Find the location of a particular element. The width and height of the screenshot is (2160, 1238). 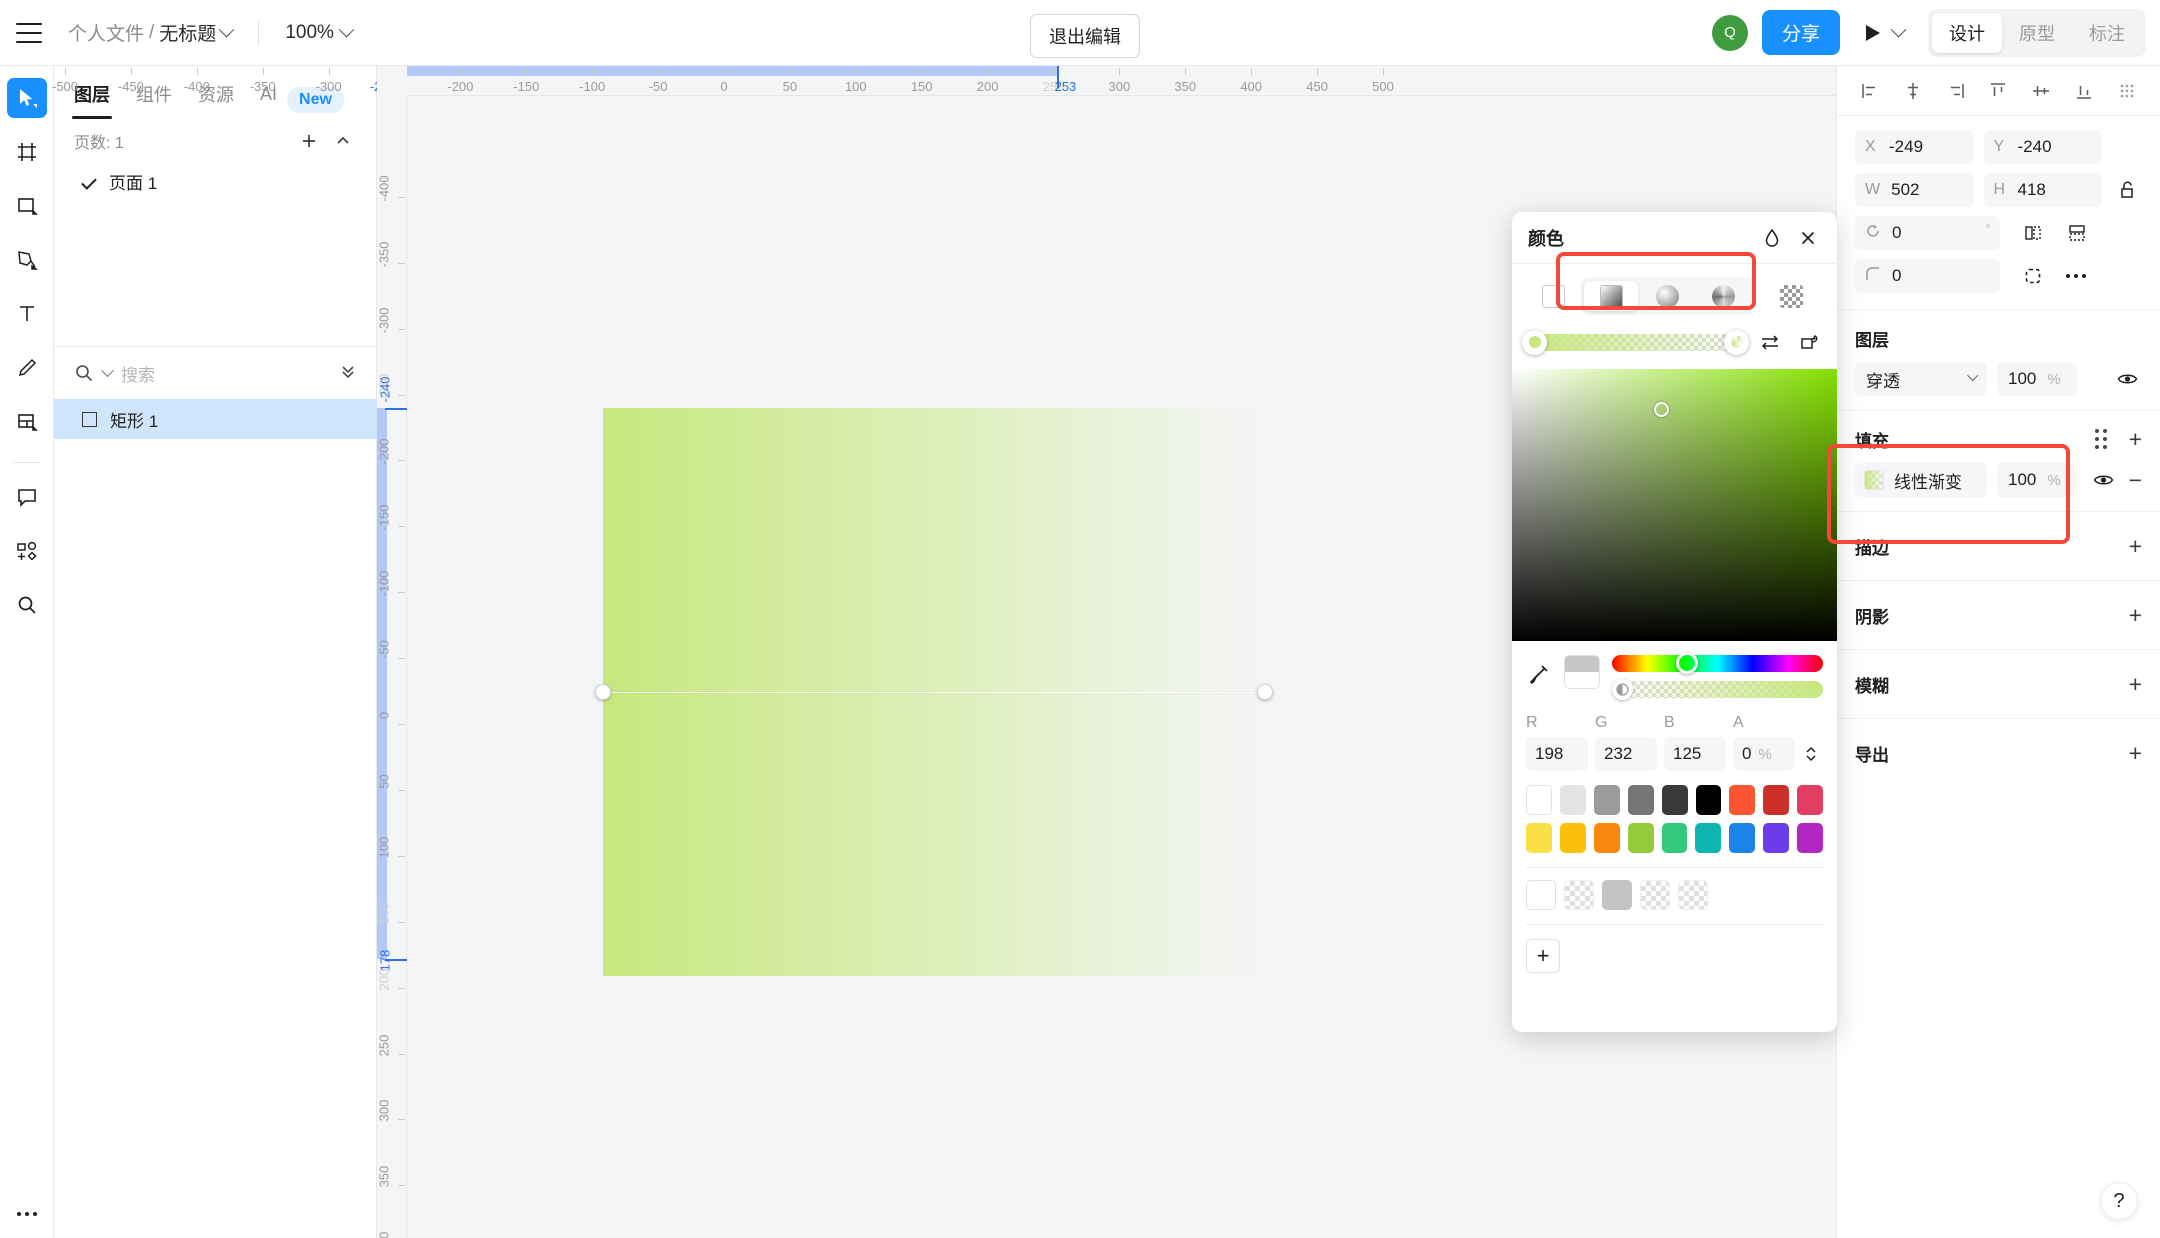

expand-all-icon is located at coordinates (348, 373).